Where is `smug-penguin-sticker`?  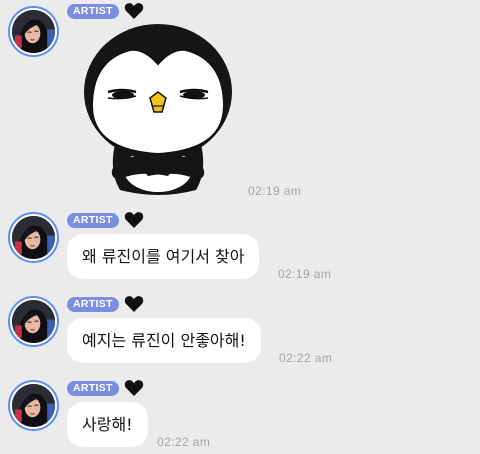 smug-penguin-sticker is located at coordinates (158, 109).